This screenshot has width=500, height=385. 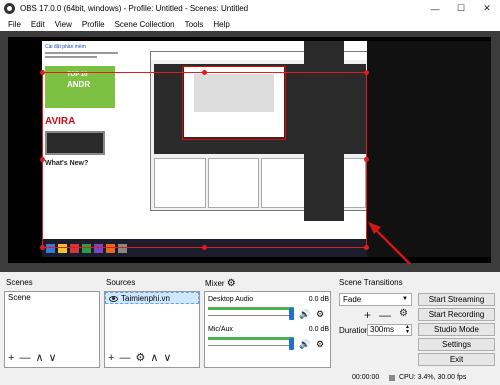 What do you see at coordinates (389, 330) in the screenshot?
I see `duration-spinbox: 300ms ▲ ▼` at bounding box center [389, 330].